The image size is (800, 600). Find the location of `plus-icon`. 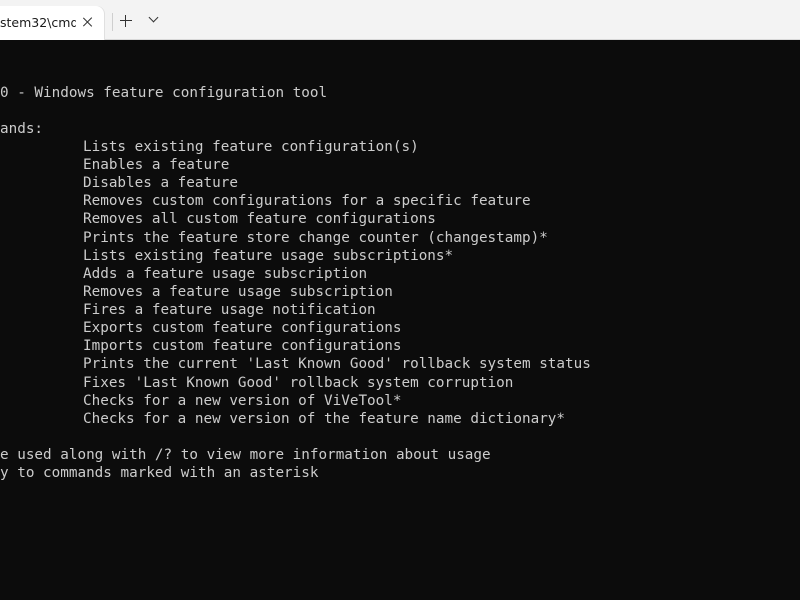

plus-icon is located at coordinates (126, 21).